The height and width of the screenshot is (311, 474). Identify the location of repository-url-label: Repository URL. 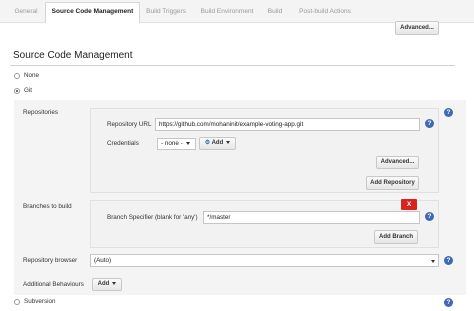
(129, 124).